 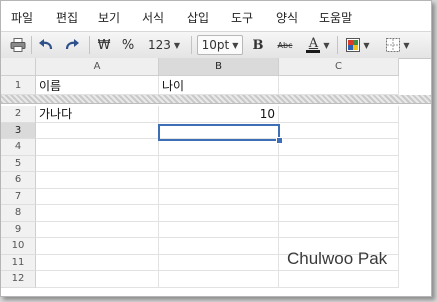 I want to click on print-icon, so click(x=18, y=45).